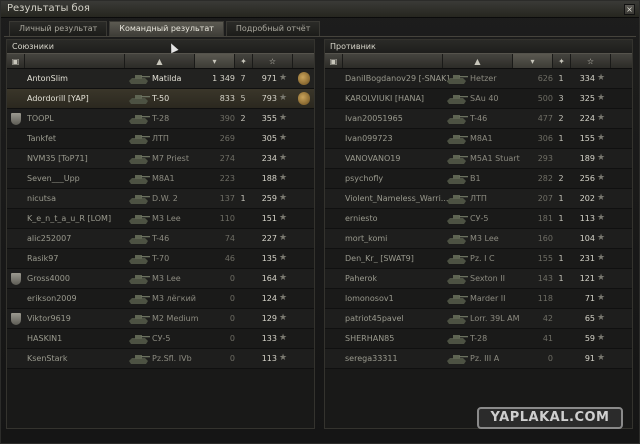 Image resolution: width=640 pixels, height=444 pixels. Describe the element at coordinates (478, 159) in the screenshot. I see `table-row: VANOVANO19 M5A1 Stuart 293 189 ★` at that location.